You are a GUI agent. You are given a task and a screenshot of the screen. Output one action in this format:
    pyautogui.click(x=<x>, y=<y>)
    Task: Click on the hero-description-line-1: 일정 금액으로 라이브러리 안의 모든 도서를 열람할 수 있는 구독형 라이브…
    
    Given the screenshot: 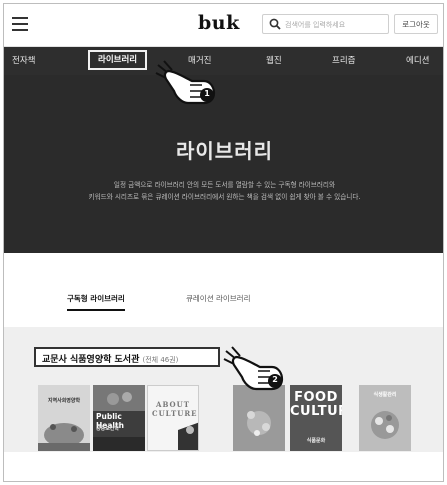 What is the action you would take?
    pyautogui.click(x=224, y=185)
    